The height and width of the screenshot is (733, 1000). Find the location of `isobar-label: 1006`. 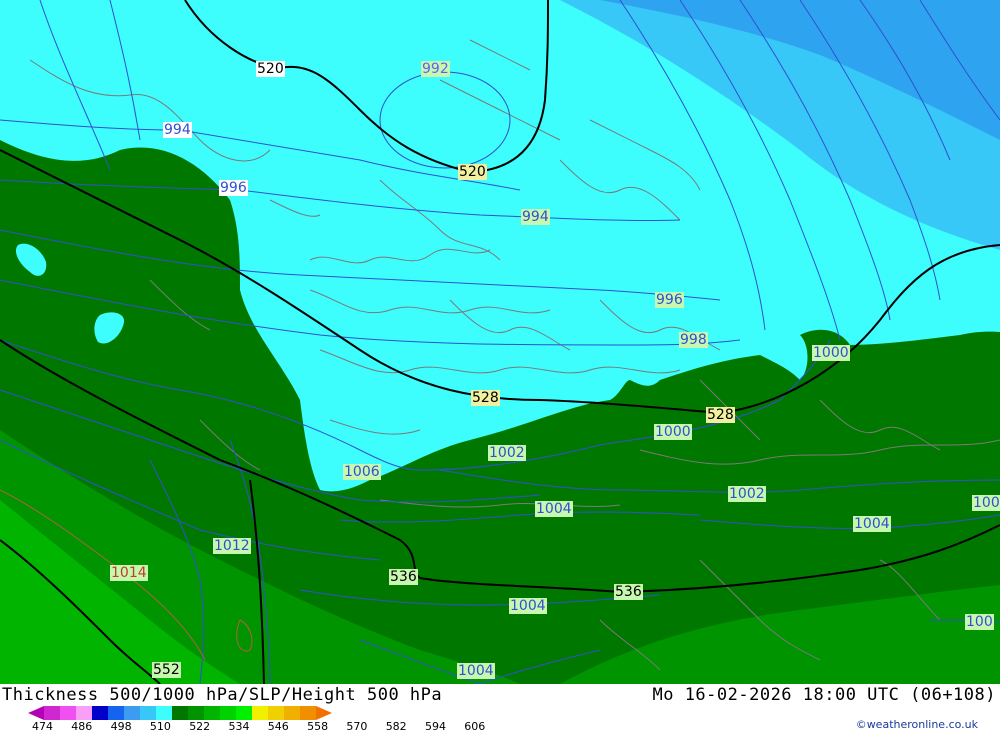

isobar-label: 1006 is located at coordinates (362, 472).